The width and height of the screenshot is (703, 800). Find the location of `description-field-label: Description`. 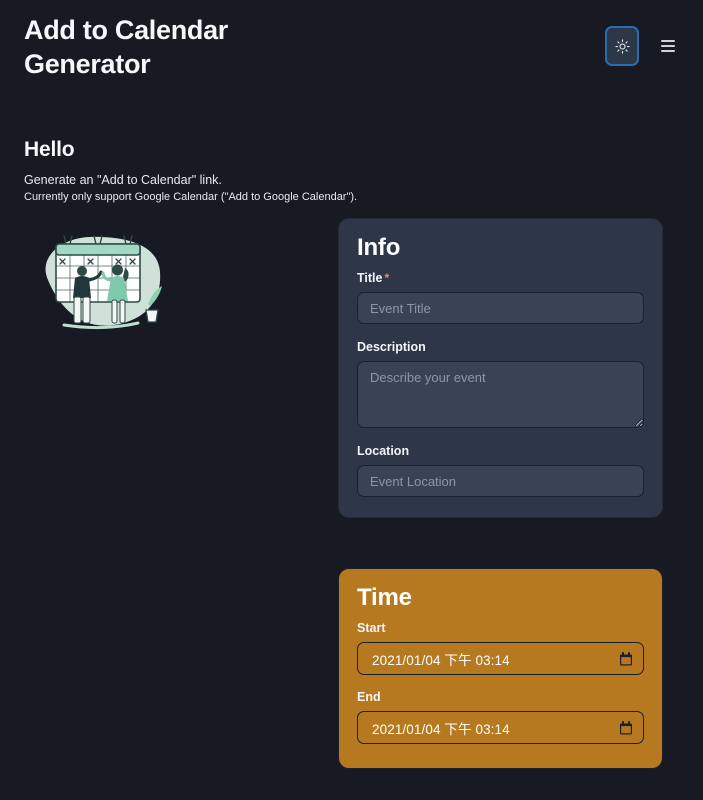

description-field-label: Description is located at coordinates (391, 347).